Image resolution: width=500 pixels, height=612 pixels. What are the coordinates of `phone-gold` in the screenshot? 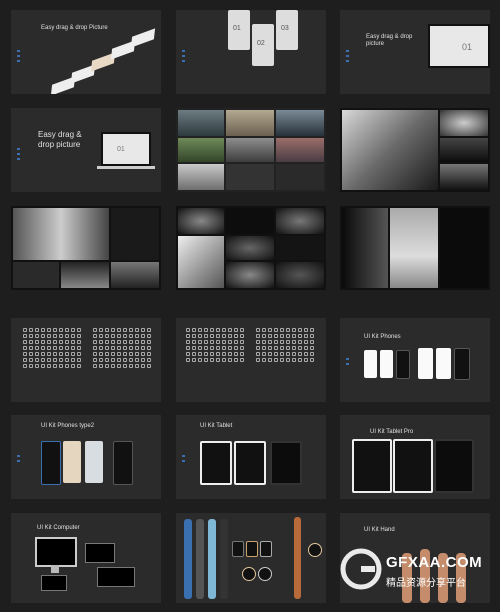 It's located at (72, 462).